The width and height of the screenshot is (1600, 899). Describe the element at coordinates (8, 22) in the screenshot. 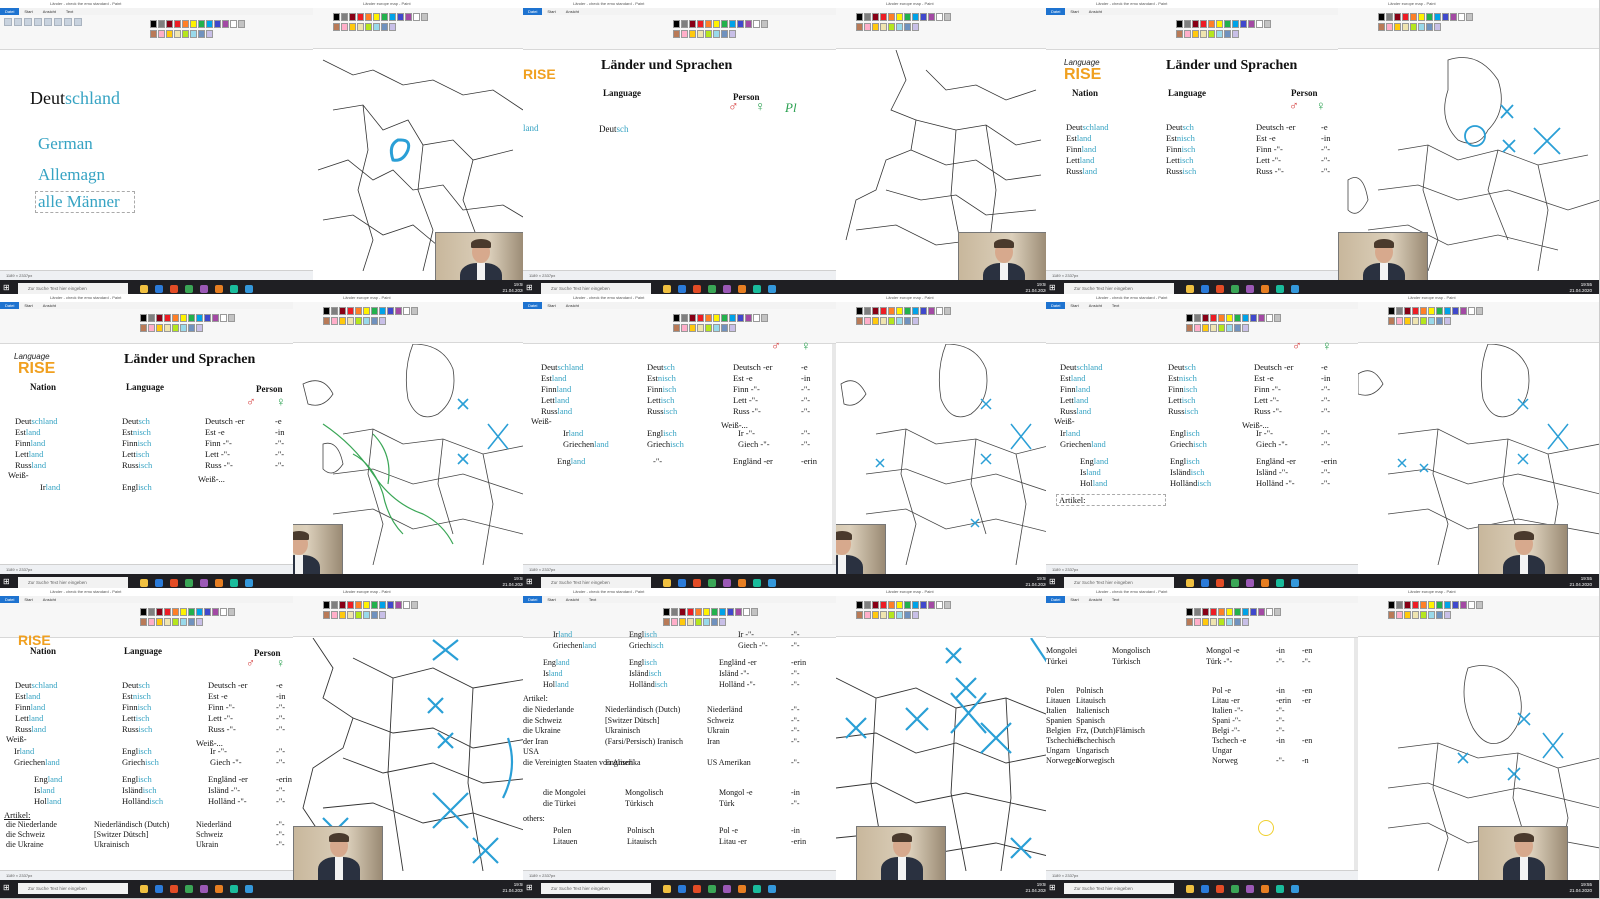

I see `select-tool-icon` at that location.